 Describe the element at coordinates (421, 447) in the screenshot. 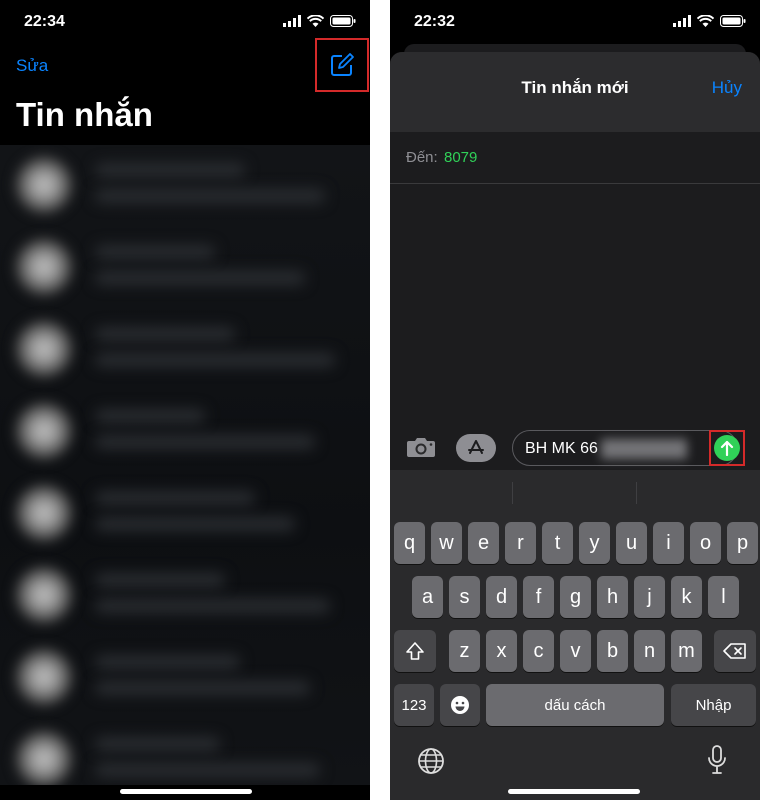

I see `camera-icon` at that location.